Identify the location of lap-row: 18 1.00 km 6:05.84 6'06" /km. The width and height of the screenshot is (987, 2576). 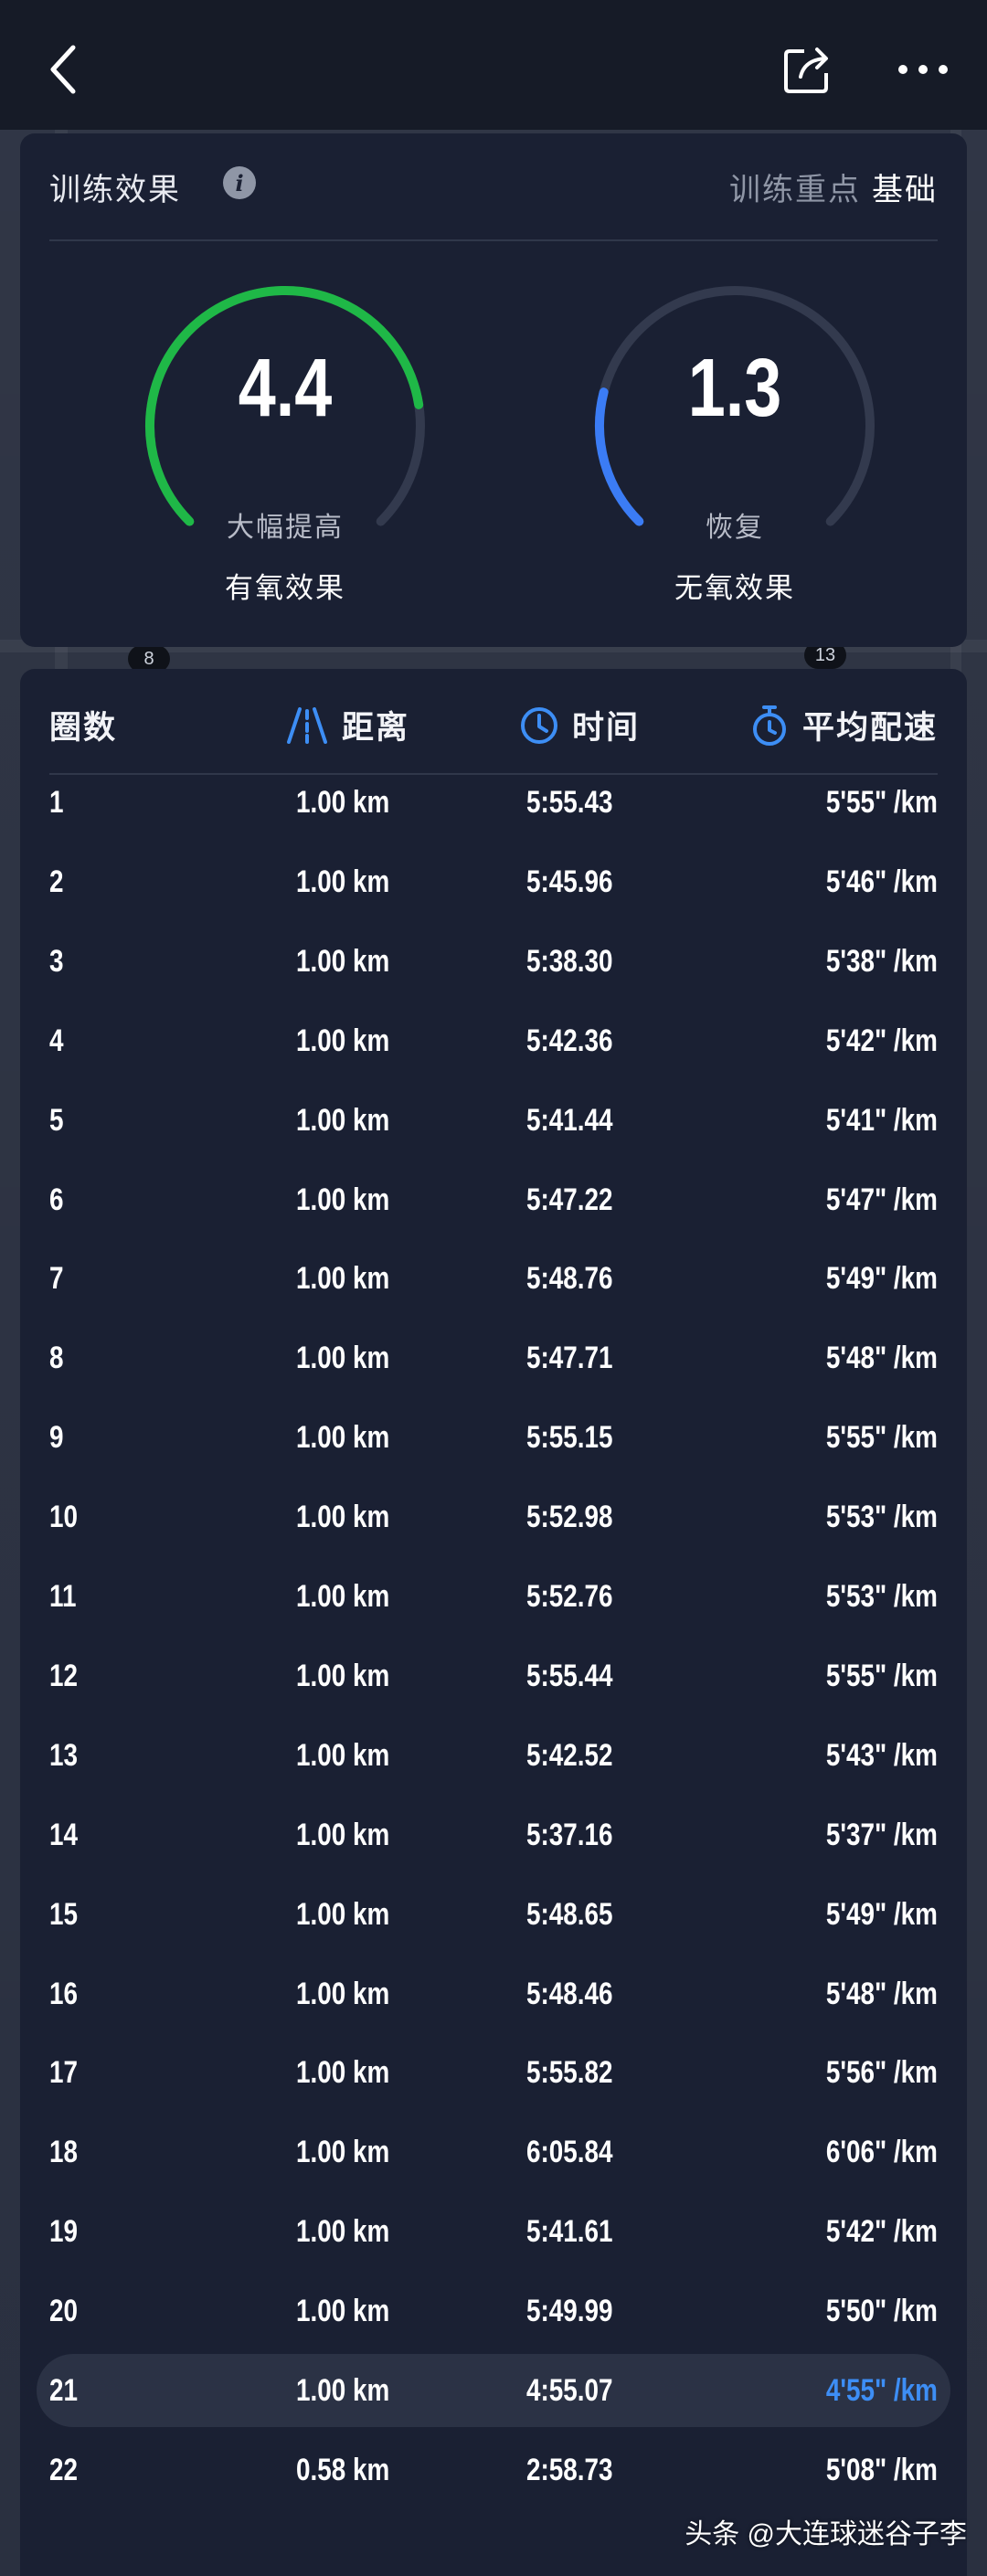
(493, 2152).